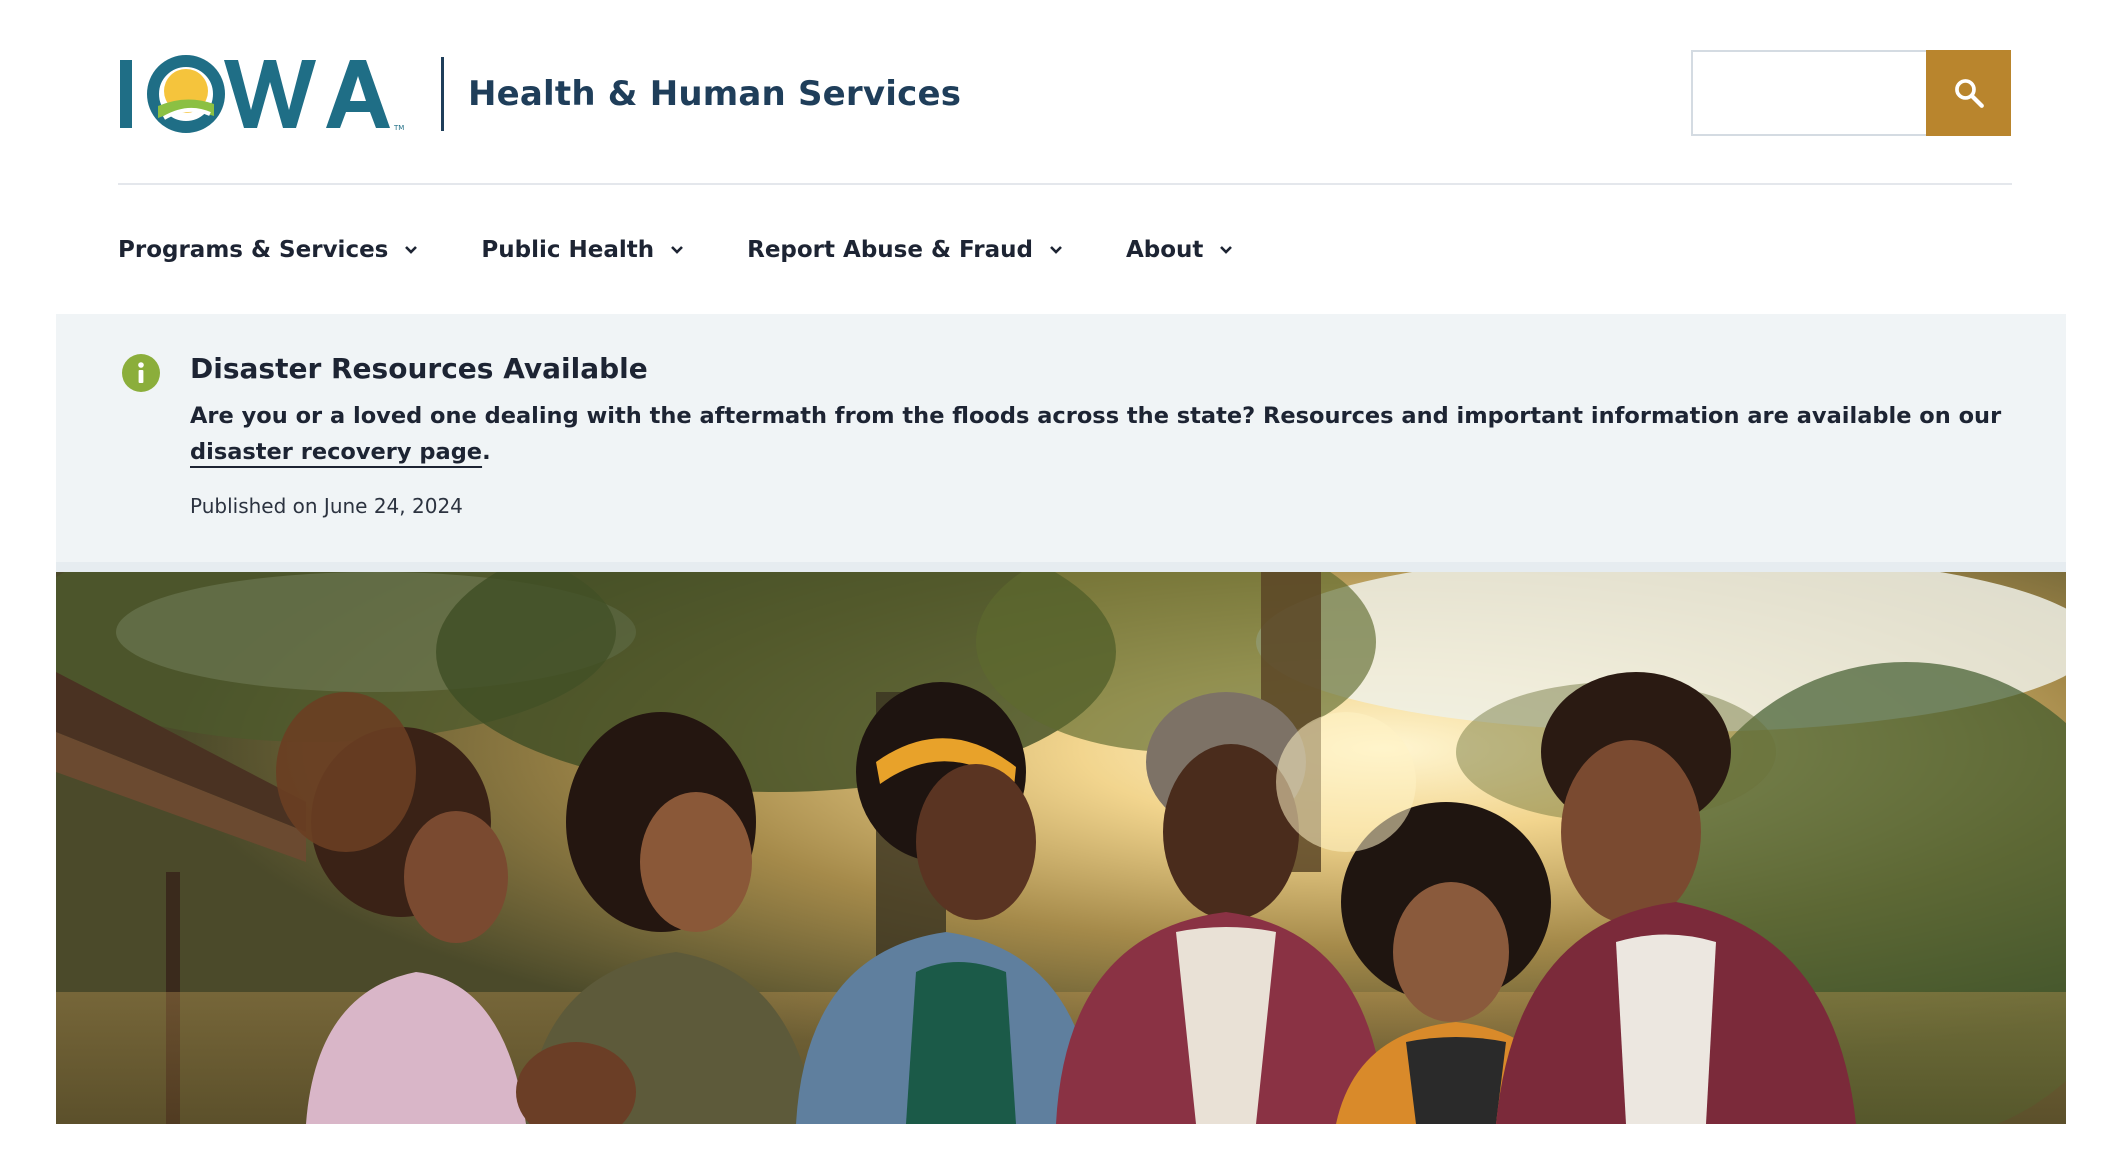 This screenshot has height=1164, width=2110. What do you see at coordinates (398, 128) in the screenshot?
I see `svg-text: TM` at bounding box center [398, 128].